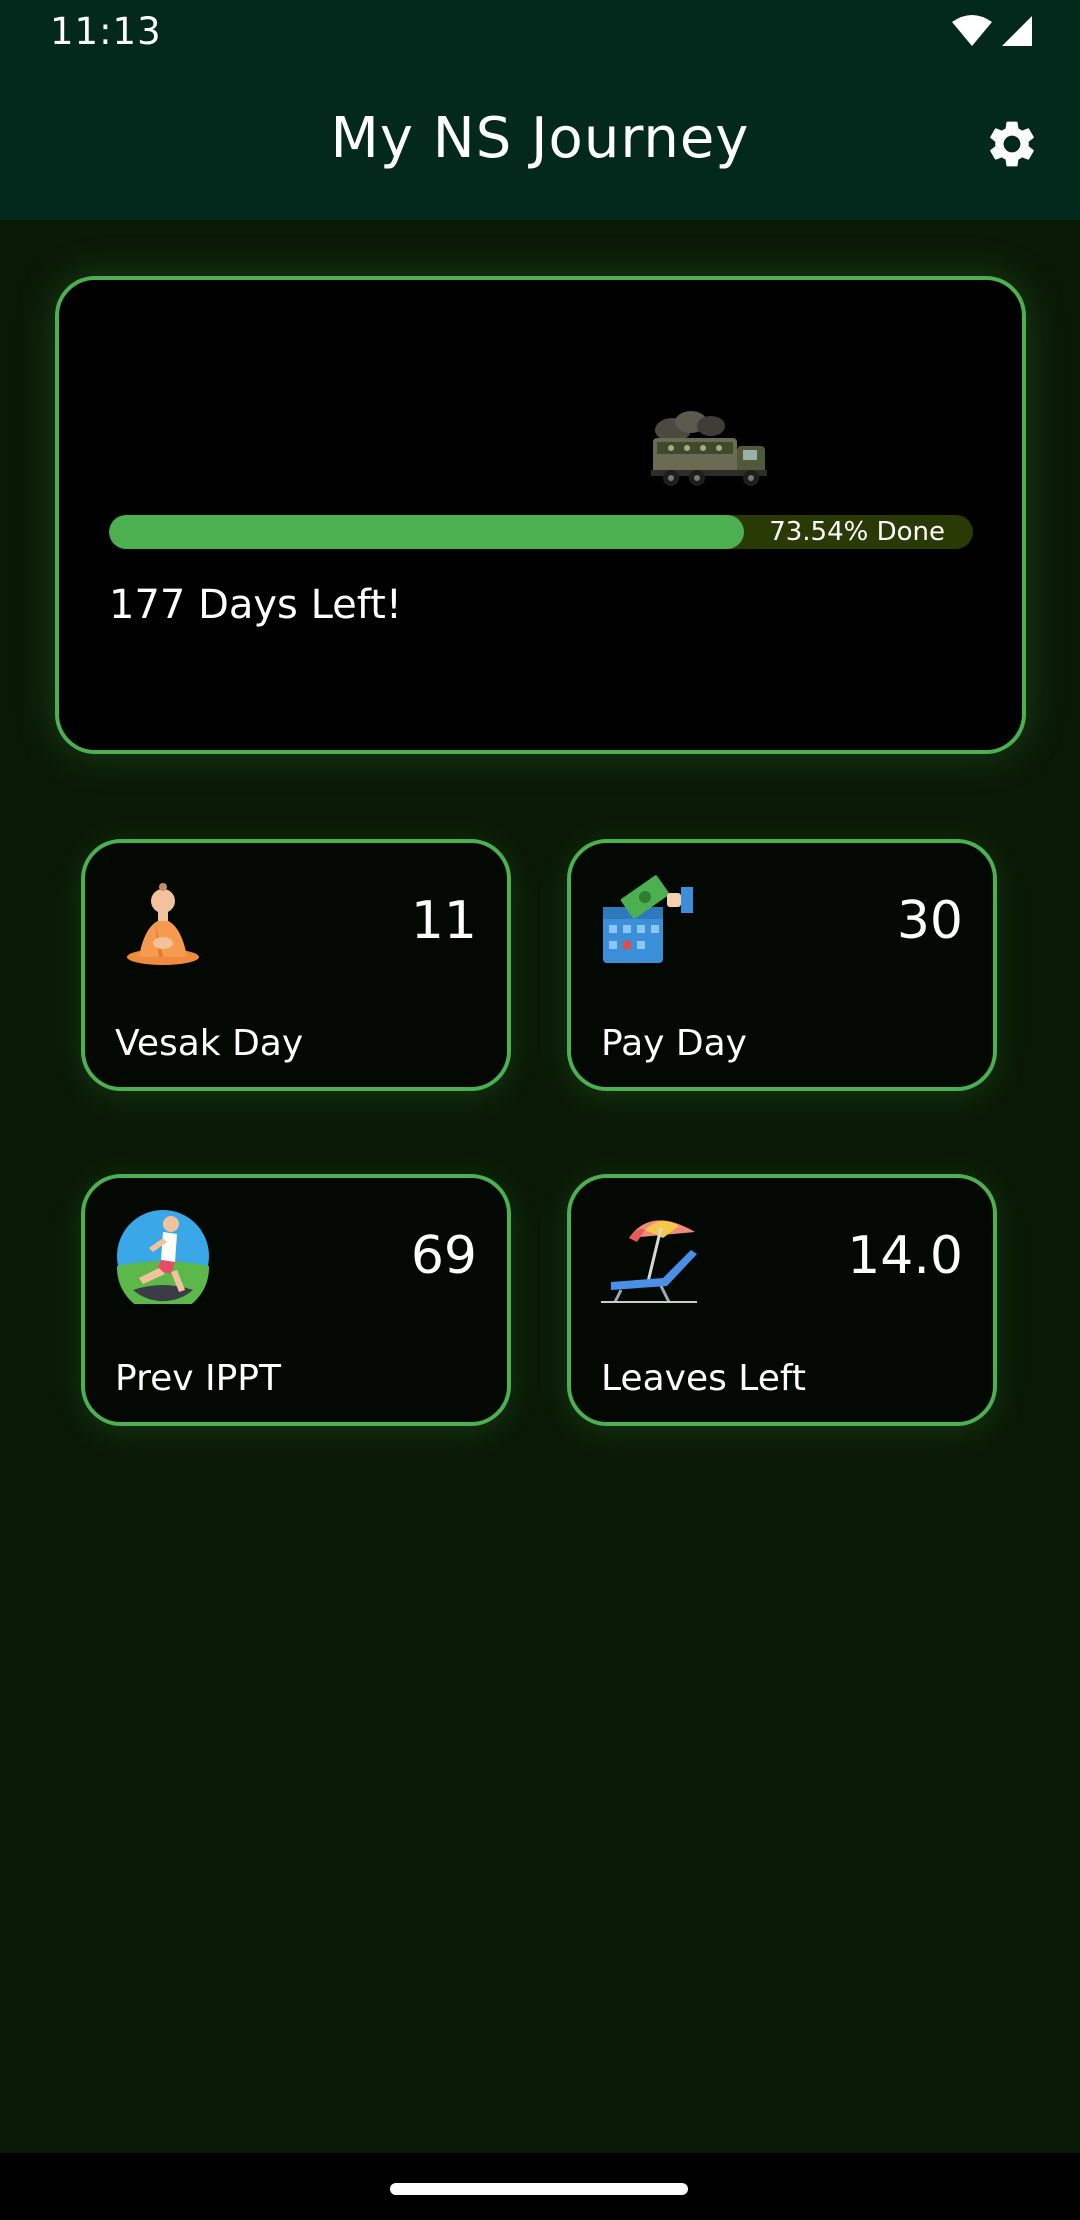 Image resolution: width=1080 pixels, height=2220 pixels. What do you see at coordinates (929, 921) in the screenshot?
I see `pay-day-value: 30` at bounding box center [929, 921].